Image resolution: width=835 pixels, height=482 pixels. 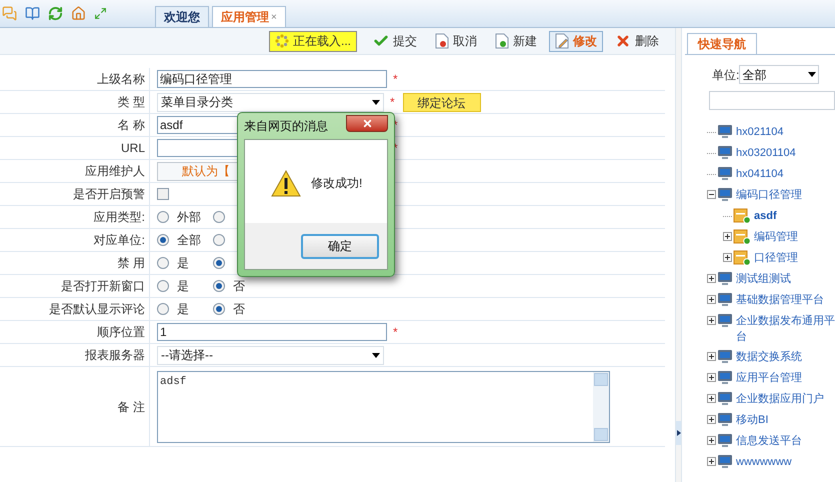 What do you see at coordinates (601, 407) in the screenshot?
I see `scrollbar` at bounding box center [601, 407].